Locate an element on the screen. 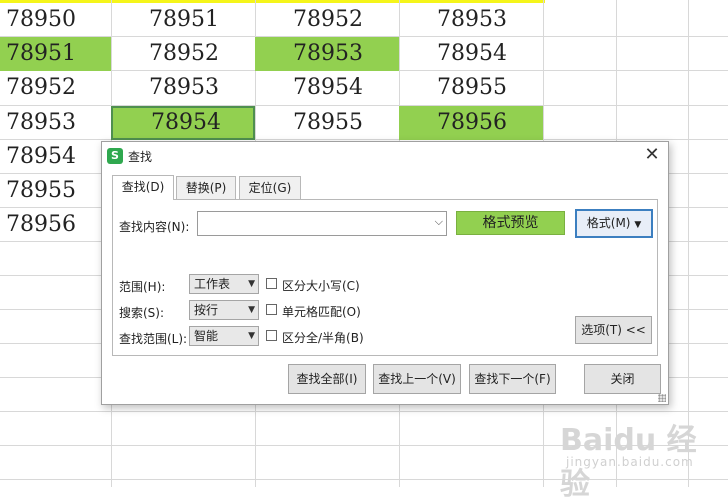 This screenshot has height=503, width=728. scope-label: 范围(H): is located at coordinates (142, 287).